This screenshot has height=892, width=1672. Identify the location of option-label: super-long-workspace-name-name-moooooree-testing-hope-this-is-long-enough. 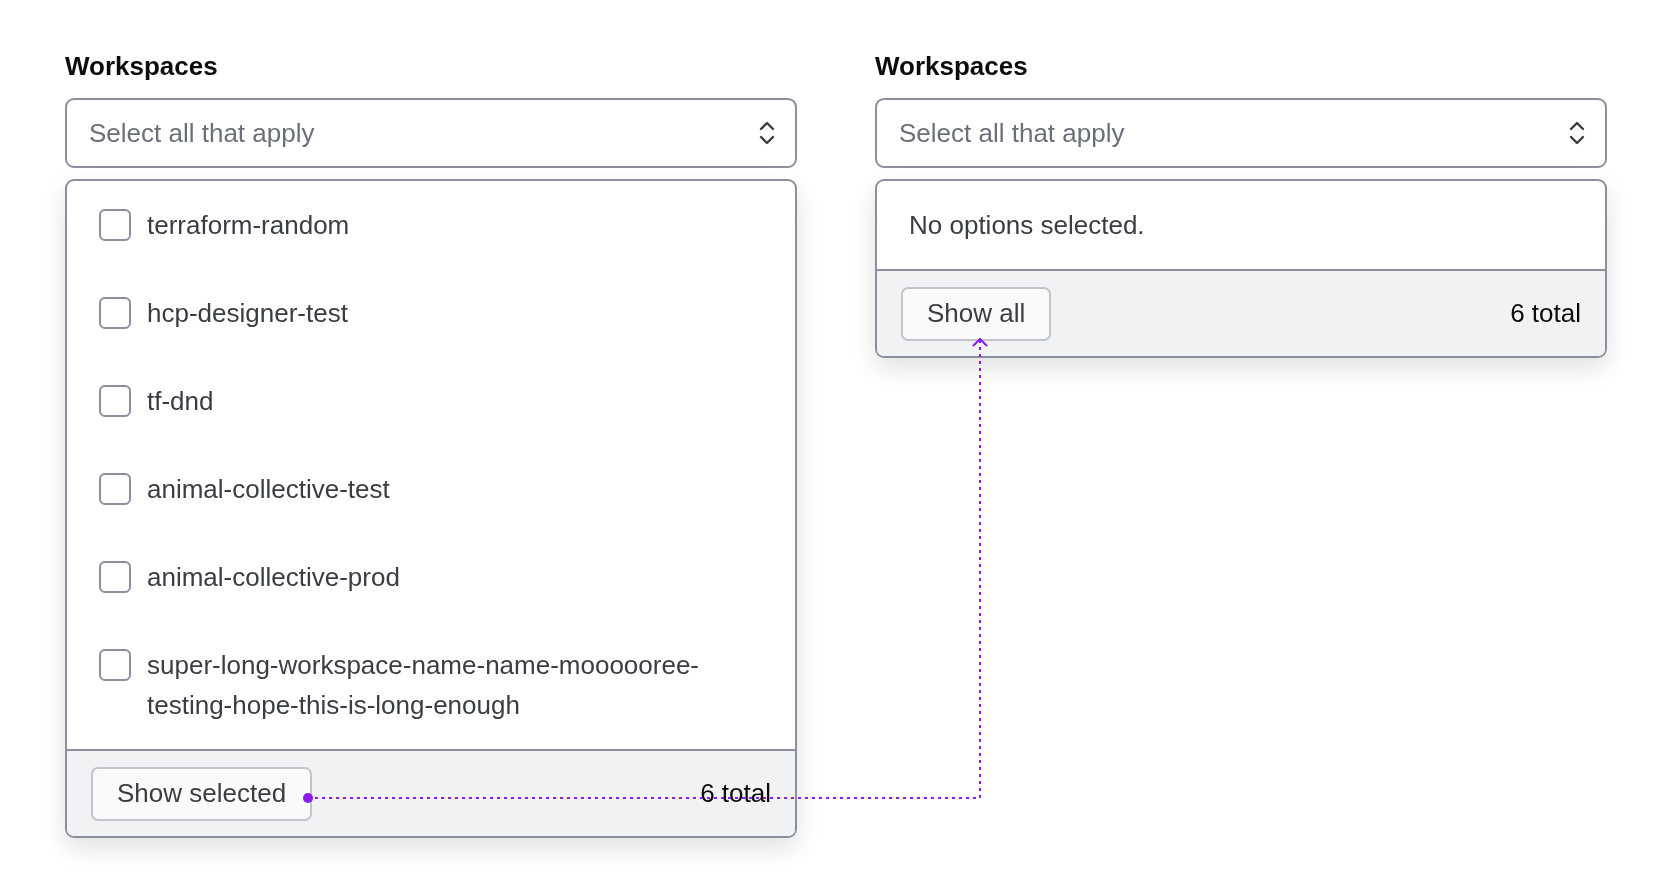
(459, 685).